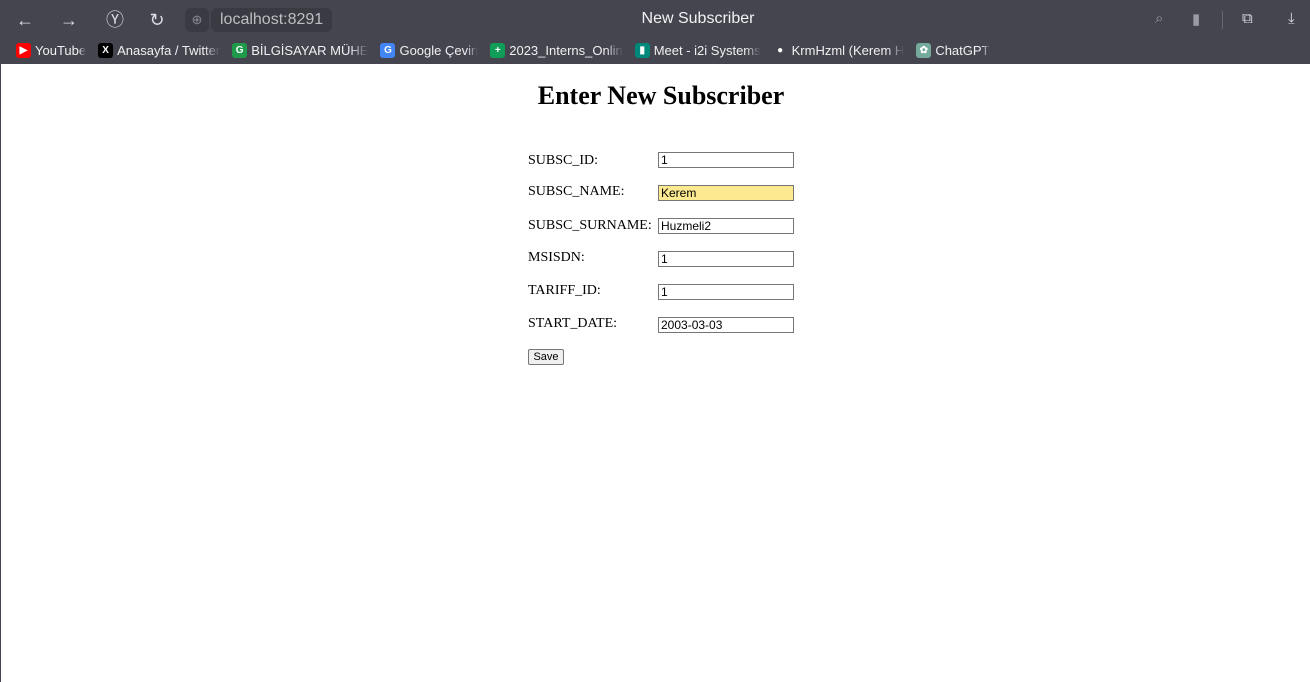  Describe the element at coordinates (1159, 18) in the screenshot. I see `zoom-icon: ⌕` at that location.